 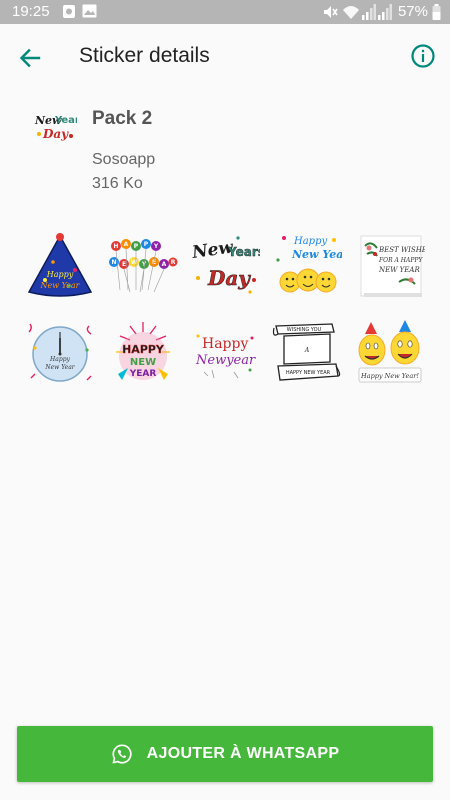 I want to click on sticker-new-years-day: New Years Day, so click(x=227, y=265).